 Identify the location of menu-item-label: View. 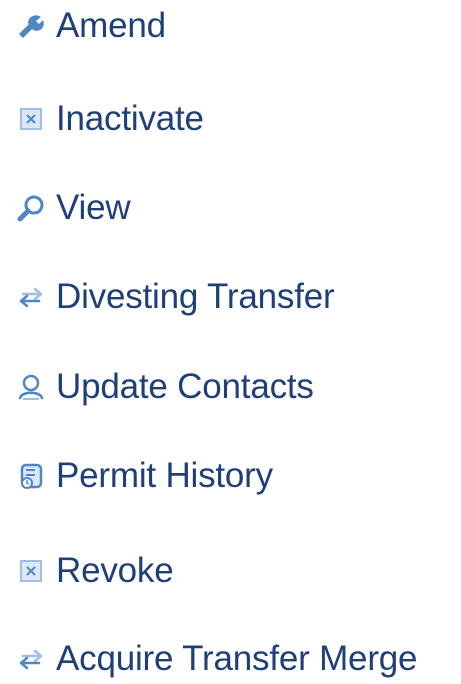
(93, 207).